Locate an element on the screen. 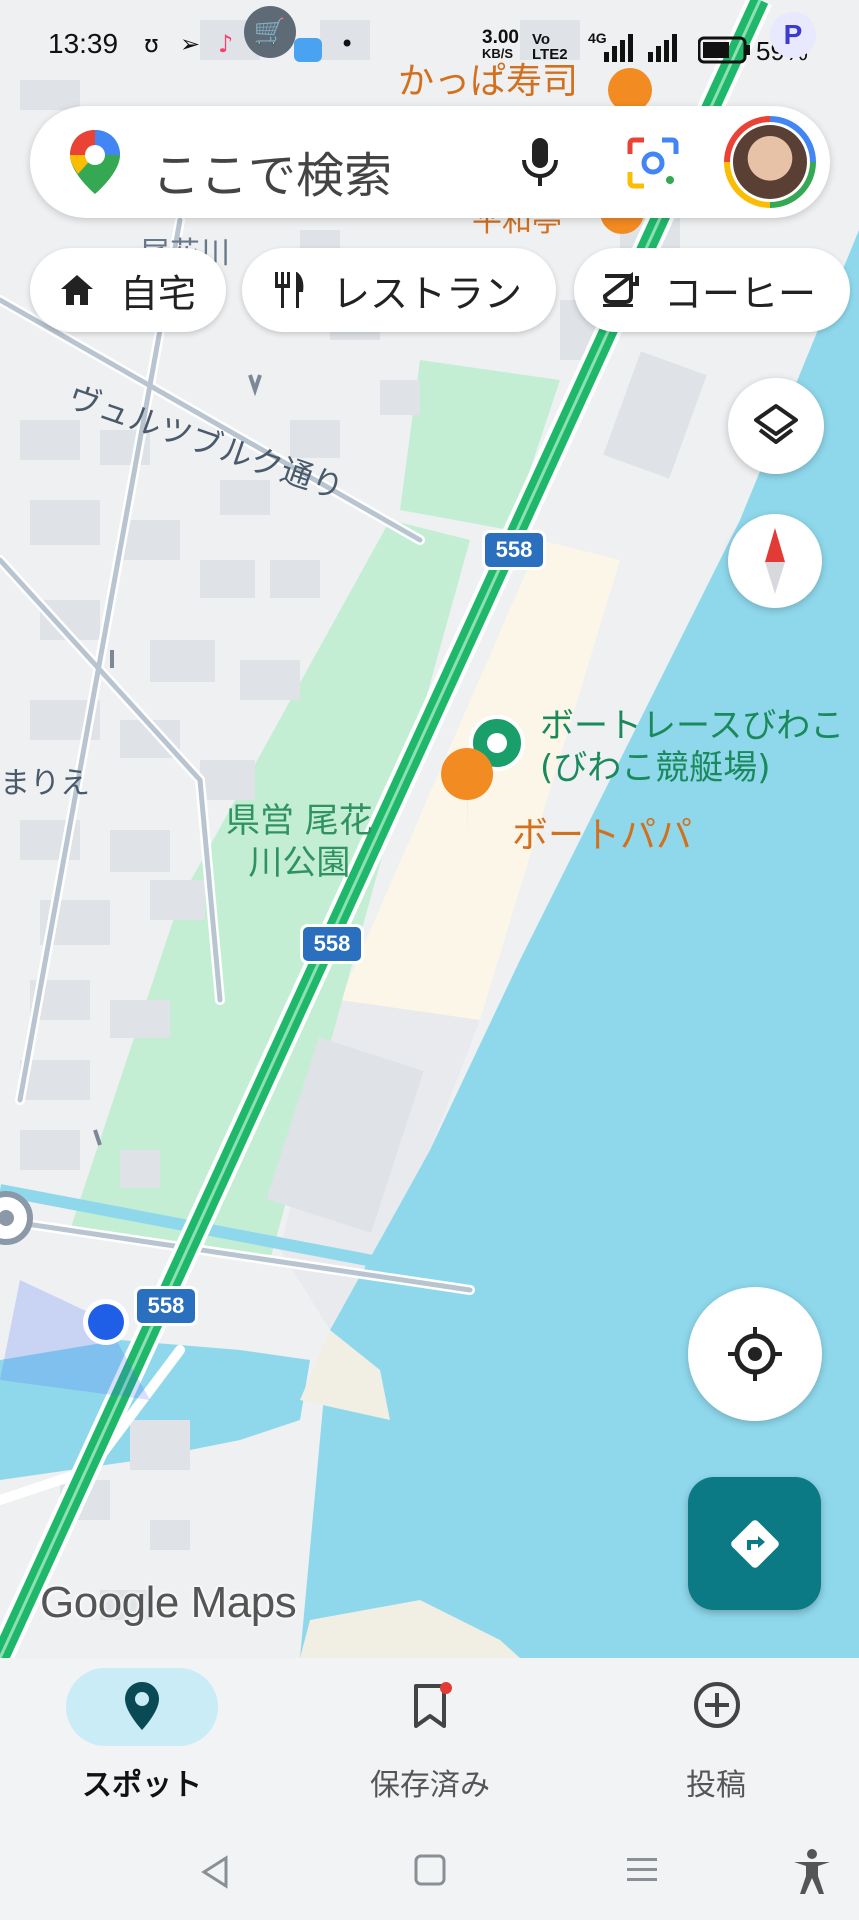  nav-item-saved: 保存済み is located at coordinates (430, 1743).